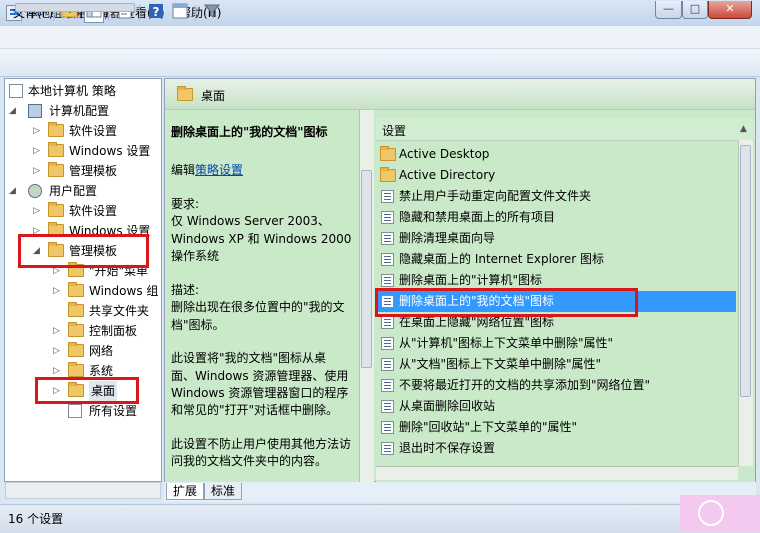 This screenshot has height=533, width=760. I want to click on annotation-box-selected-setting, so click(506, 302).